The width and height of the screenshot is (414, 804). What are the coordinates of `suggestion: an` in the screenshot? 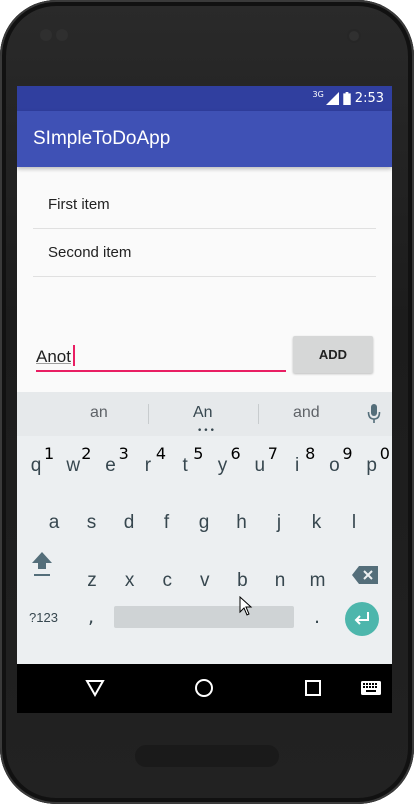 It's located at (99, 413).